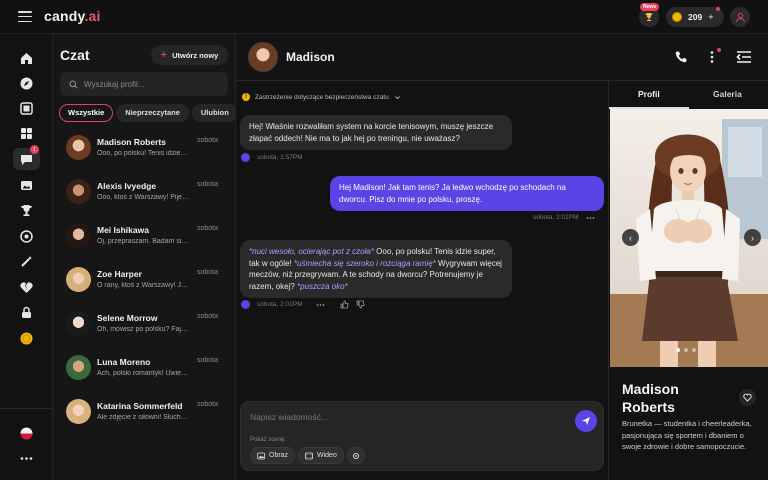  What do you see at coordinates (26, 312) in the screenshot?
I see `nav-premium` at bounding box center [26, 312].